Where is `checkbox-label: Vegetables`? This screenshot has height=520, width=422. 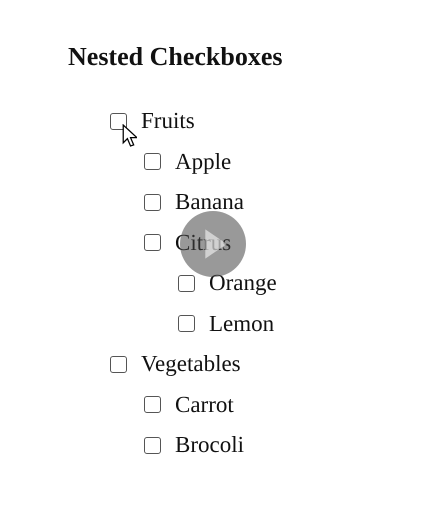 checkbox-label: Vegetables is located at coordinates (191, 364).